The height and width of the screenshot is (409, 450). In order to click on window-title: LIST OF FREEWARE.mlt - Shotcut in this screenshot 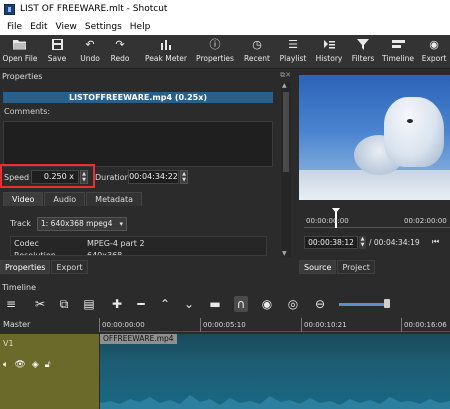, I will do `click(94, 9)`.